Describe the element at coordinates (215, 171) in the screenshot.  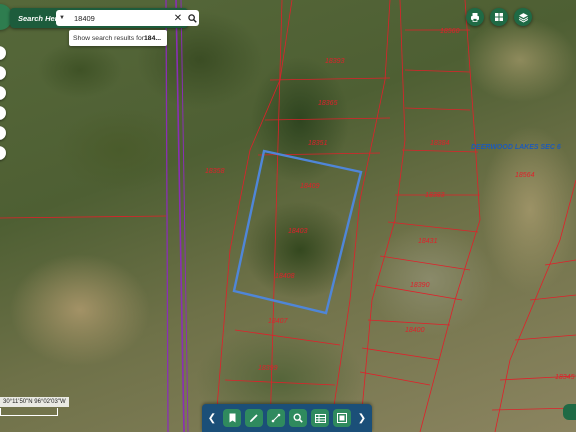
I see `parcel-label: 18358` at that location.